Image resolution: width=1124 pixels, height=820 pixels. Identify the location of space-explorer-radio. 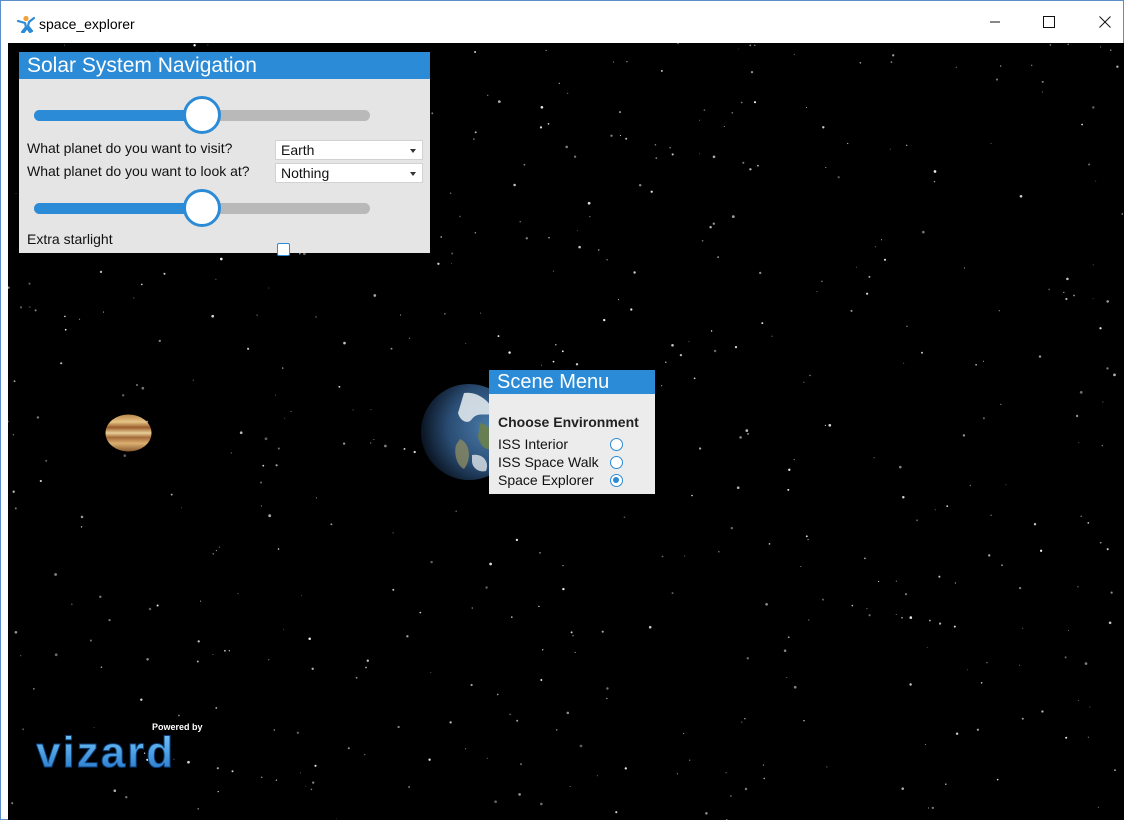
(616, 480).